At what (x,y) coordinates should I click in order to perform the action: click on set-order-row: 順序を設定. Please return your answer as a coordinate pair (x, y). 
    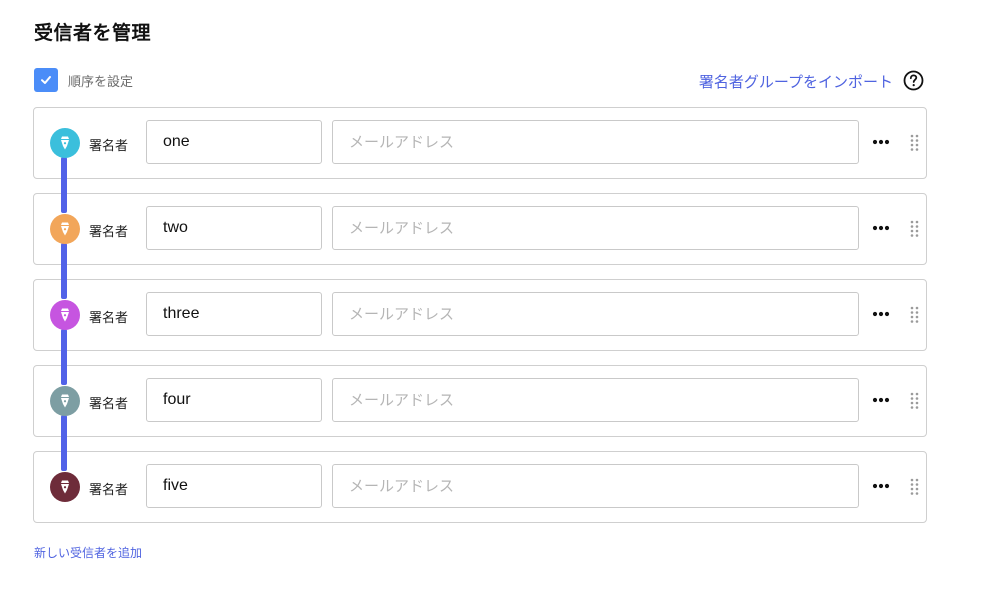
    Looking at the image, I should click on (83, 80).